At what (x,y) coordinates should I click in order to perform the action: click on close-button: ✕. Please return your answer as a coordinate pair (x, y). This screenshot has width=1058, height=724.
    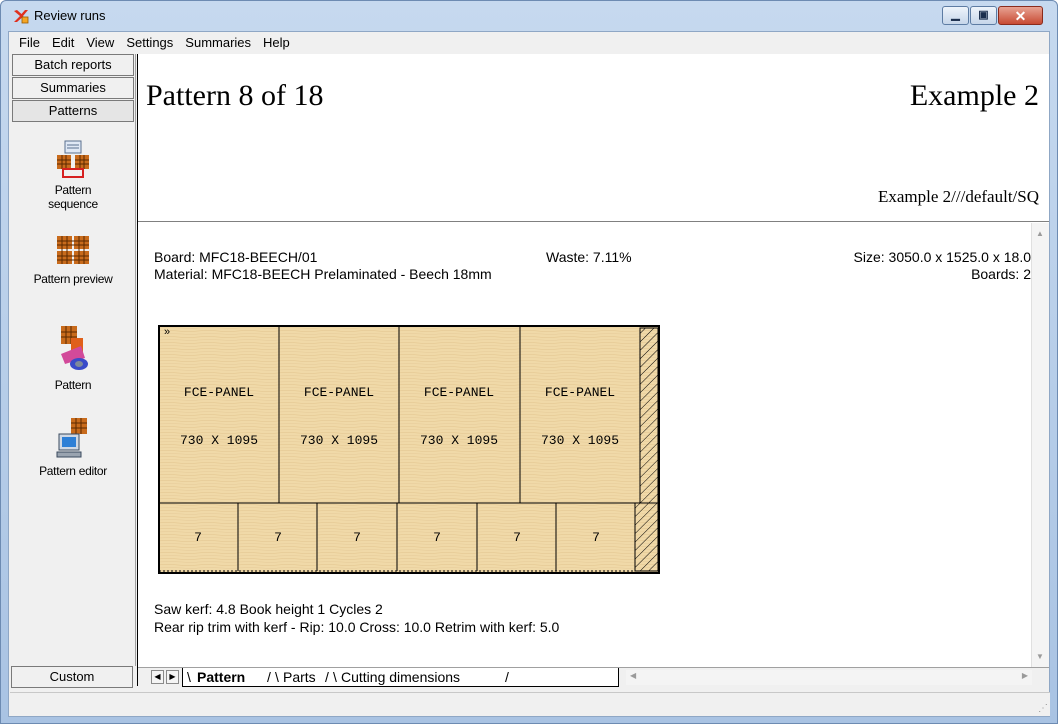
    Looking at the image, I should click on (1020, 15).